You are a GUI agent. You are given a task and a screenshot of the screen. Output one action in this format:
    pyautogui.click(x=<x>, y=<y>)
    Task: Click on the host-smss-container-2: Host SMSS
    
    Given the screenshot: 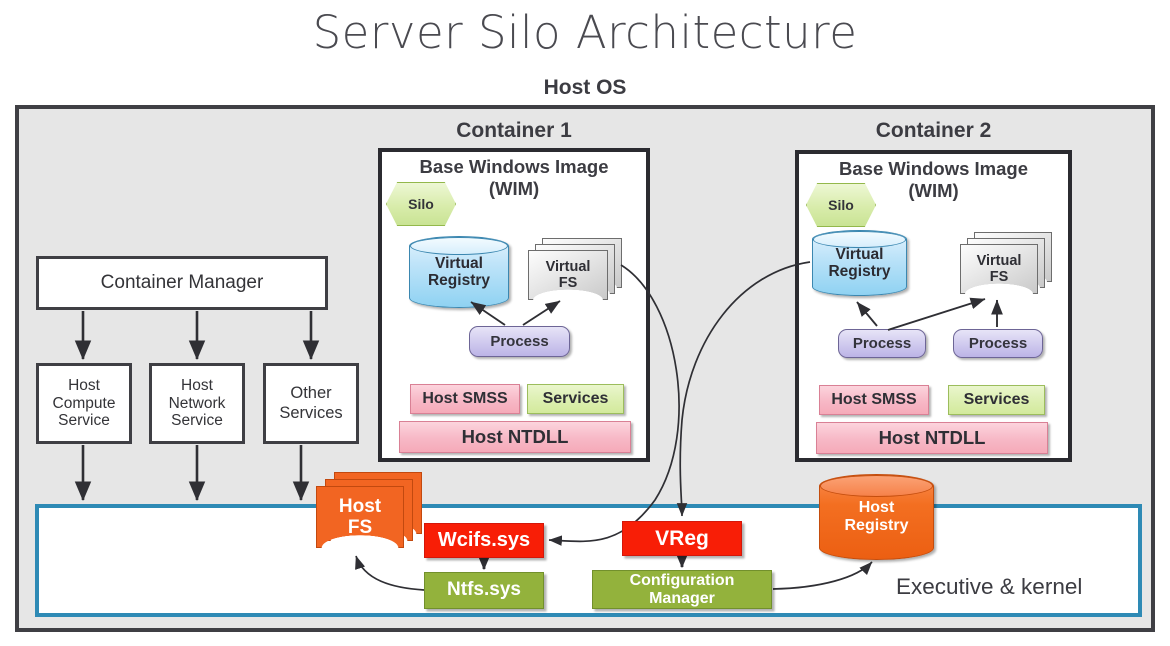 What is the action you would take?
    pyautogui.click(x=874, y=400)
    